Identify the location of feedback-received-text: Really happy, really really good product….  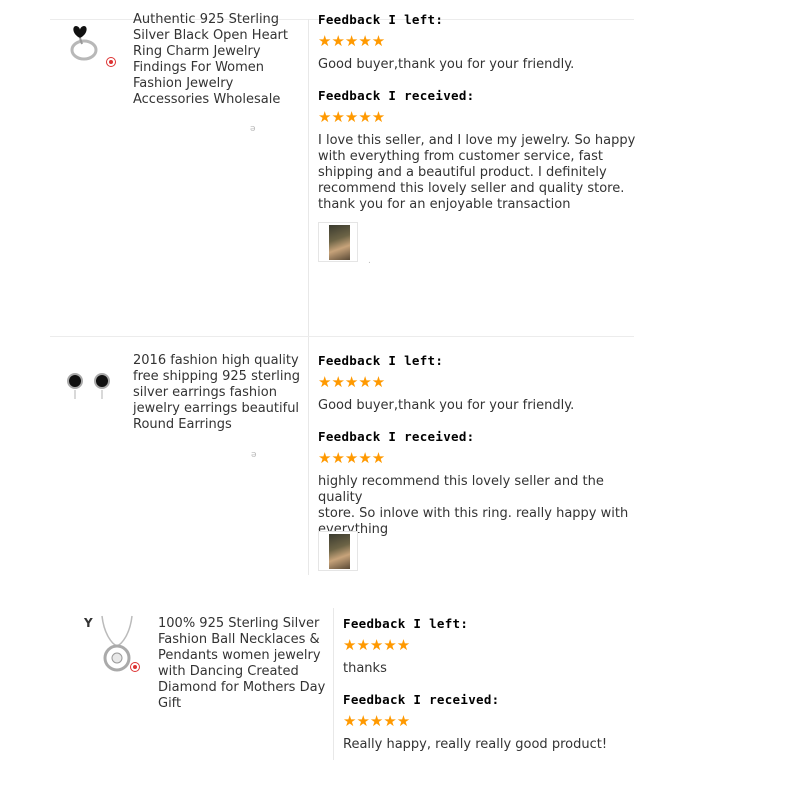
(475, 744).